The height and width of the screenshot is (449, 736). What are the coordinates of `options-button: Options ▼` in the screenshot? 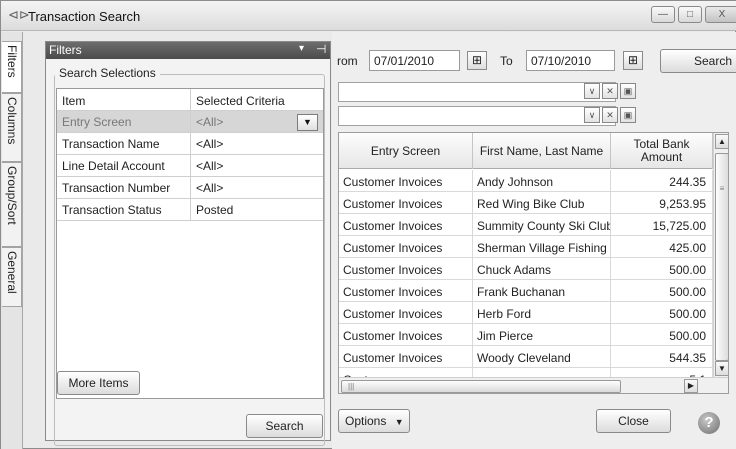 It's located at (374, 421).